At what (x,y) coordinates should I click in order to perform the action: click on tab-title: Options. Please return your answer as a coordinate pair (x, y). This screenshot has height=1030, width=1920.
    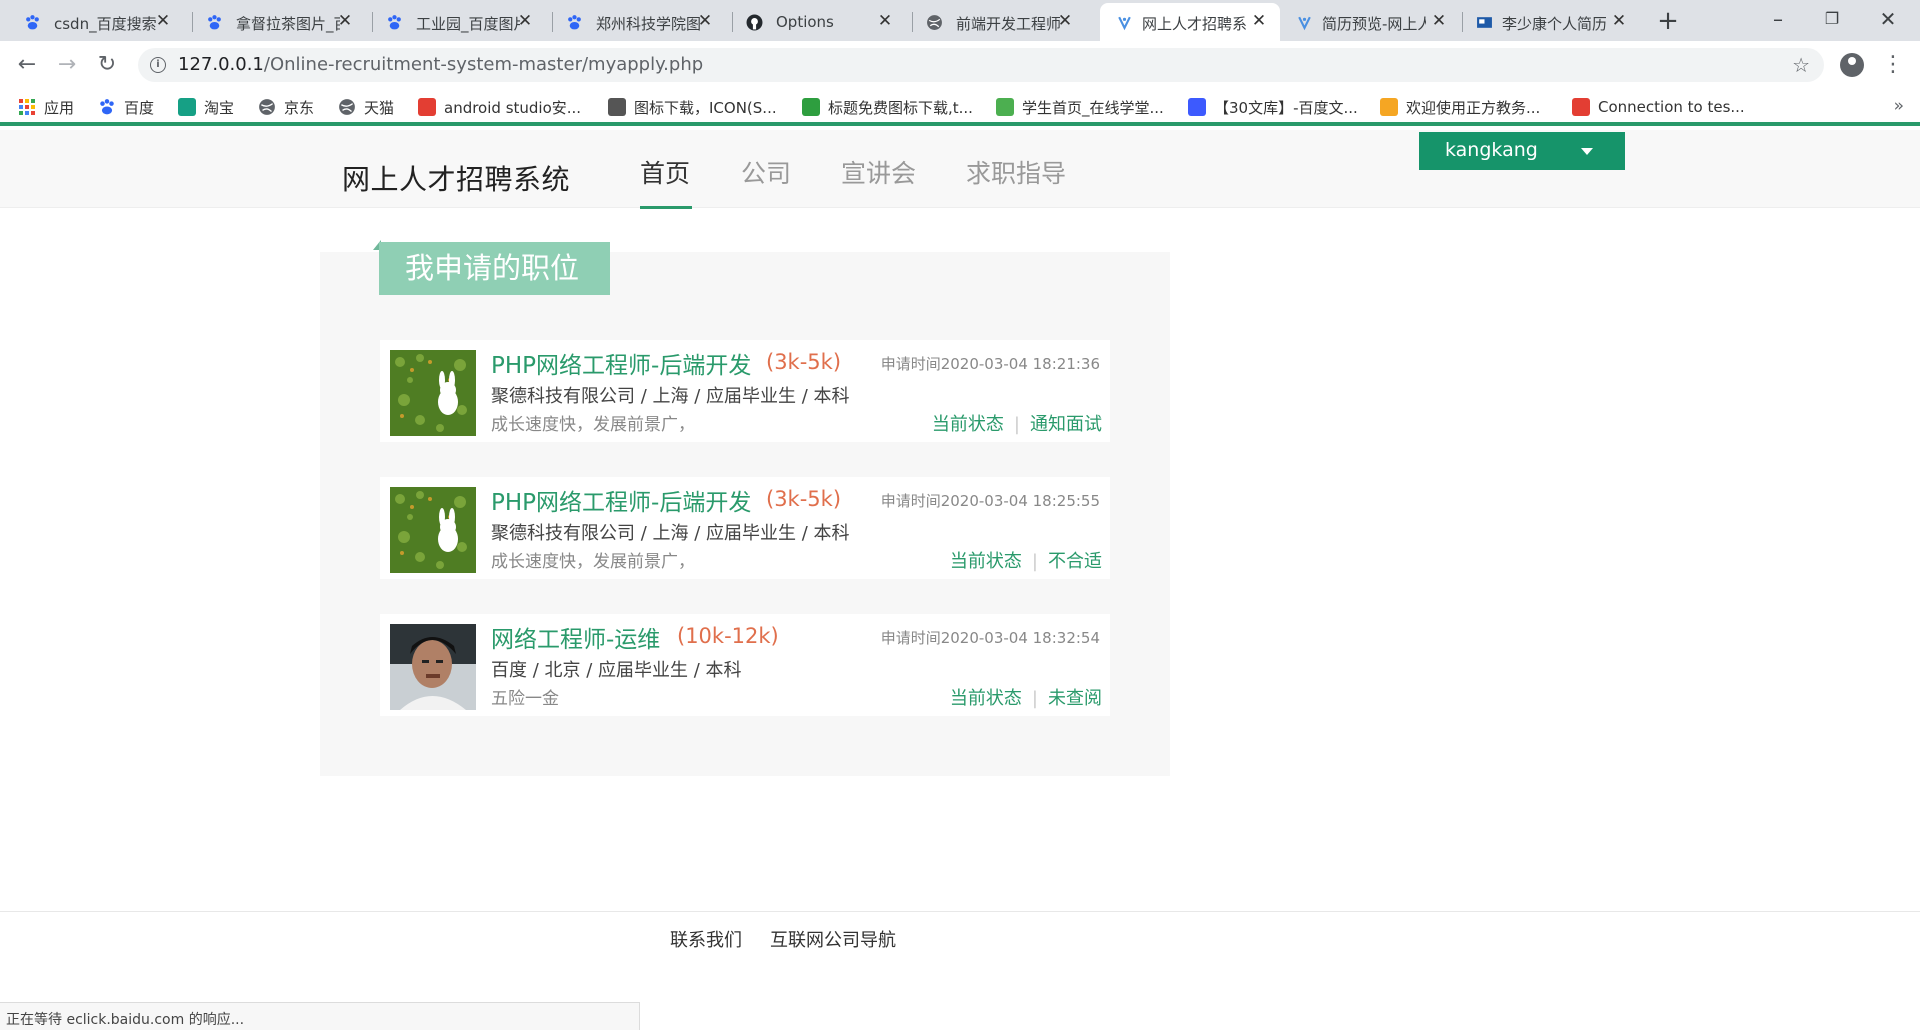
    Looking at the image, I should click on (805, 22).